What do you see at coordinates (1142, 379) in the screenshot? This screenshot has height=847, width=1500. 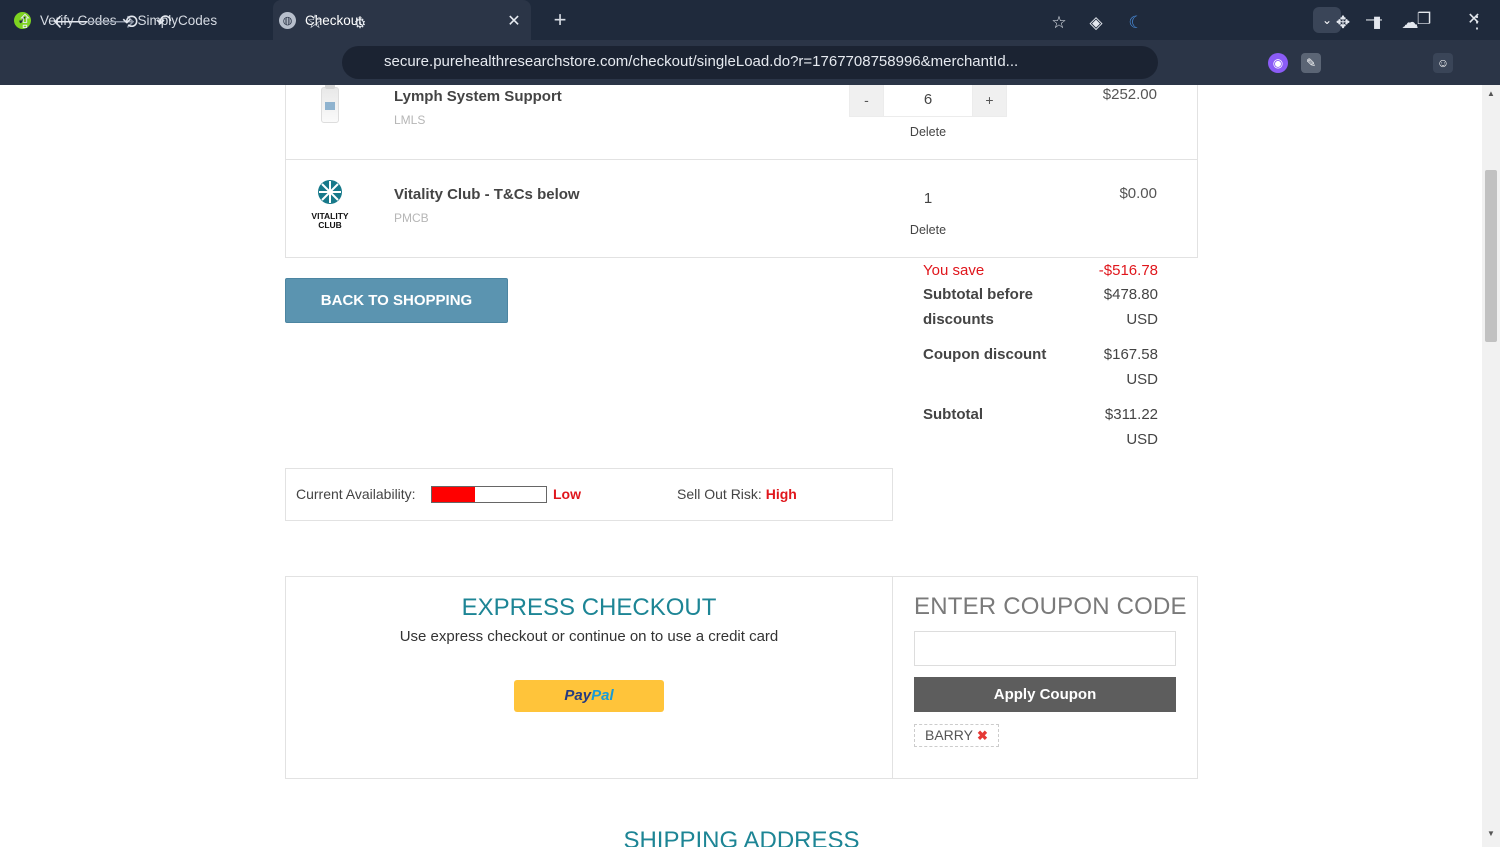 I see `coupon-discount-currency: USD` at bounding box center [1142, 379].